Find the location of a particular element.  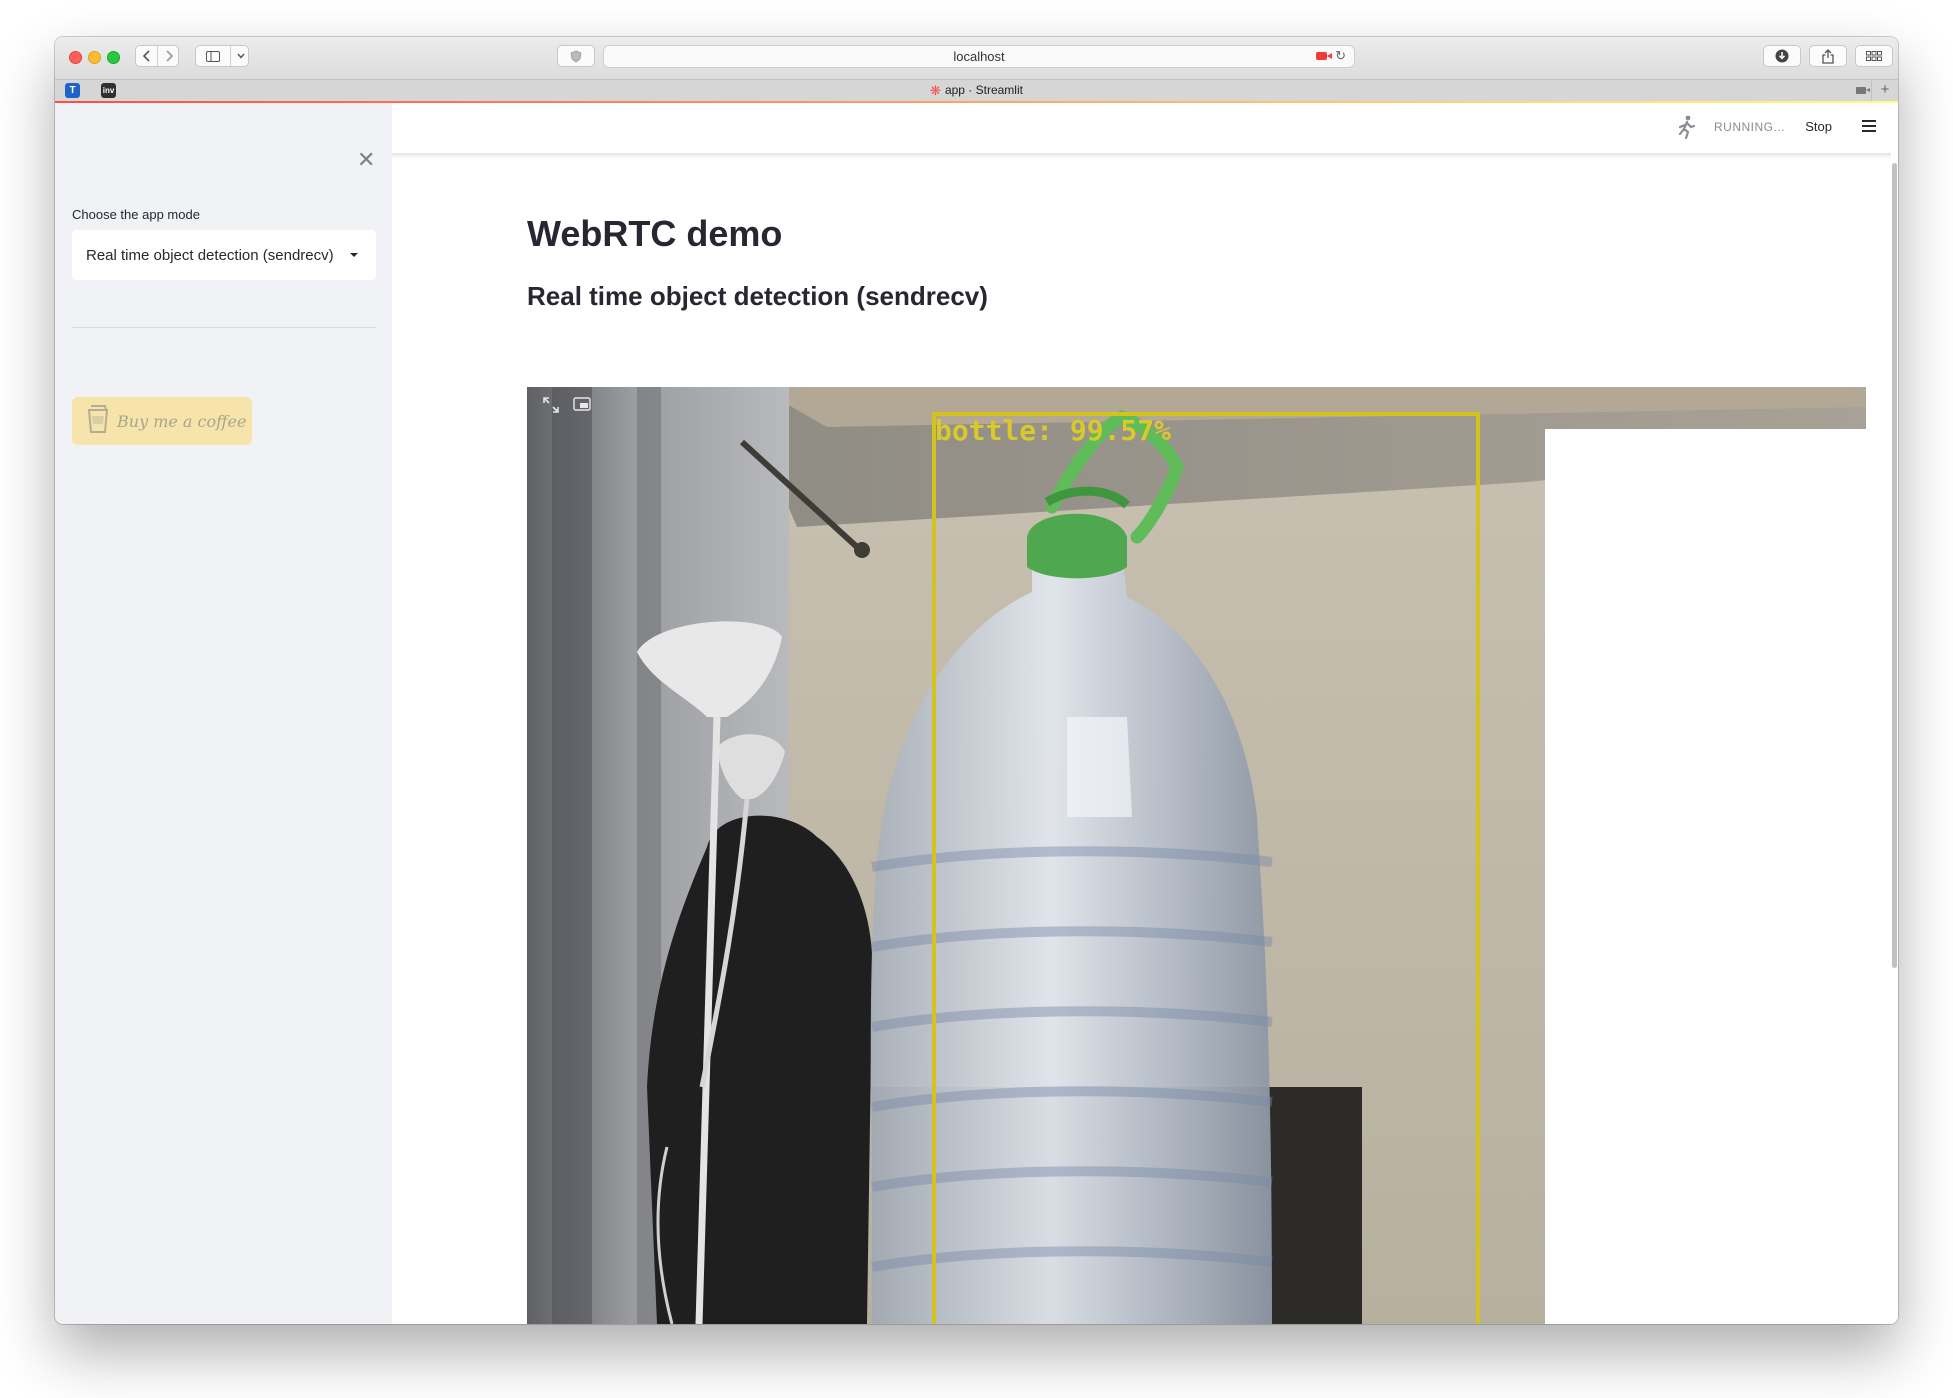

share-icon is located at coordinates (1828, 56).